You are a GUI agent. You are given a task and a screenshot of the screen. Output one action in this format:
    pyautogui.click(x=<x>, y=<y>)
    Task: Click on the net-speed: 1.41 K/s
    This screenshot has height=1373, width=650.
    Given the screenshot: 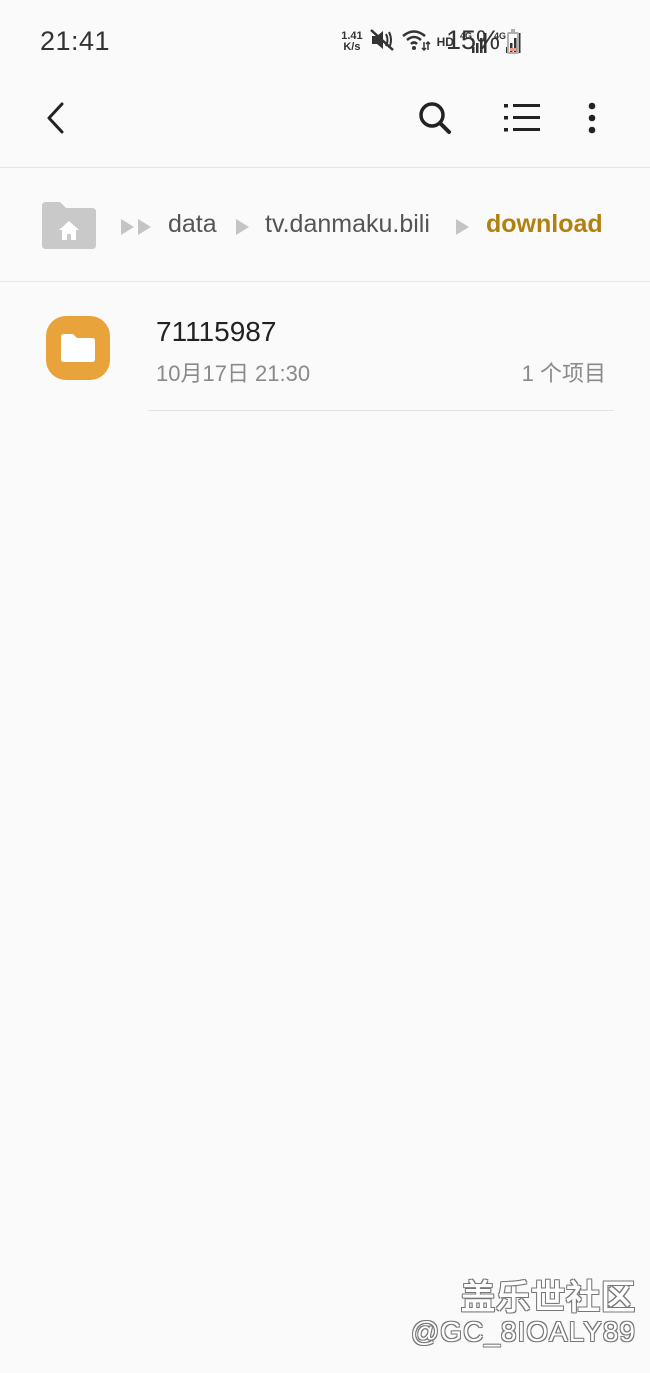 What is the action you would take?
    pyautogui.click(x=351, y=42)
    